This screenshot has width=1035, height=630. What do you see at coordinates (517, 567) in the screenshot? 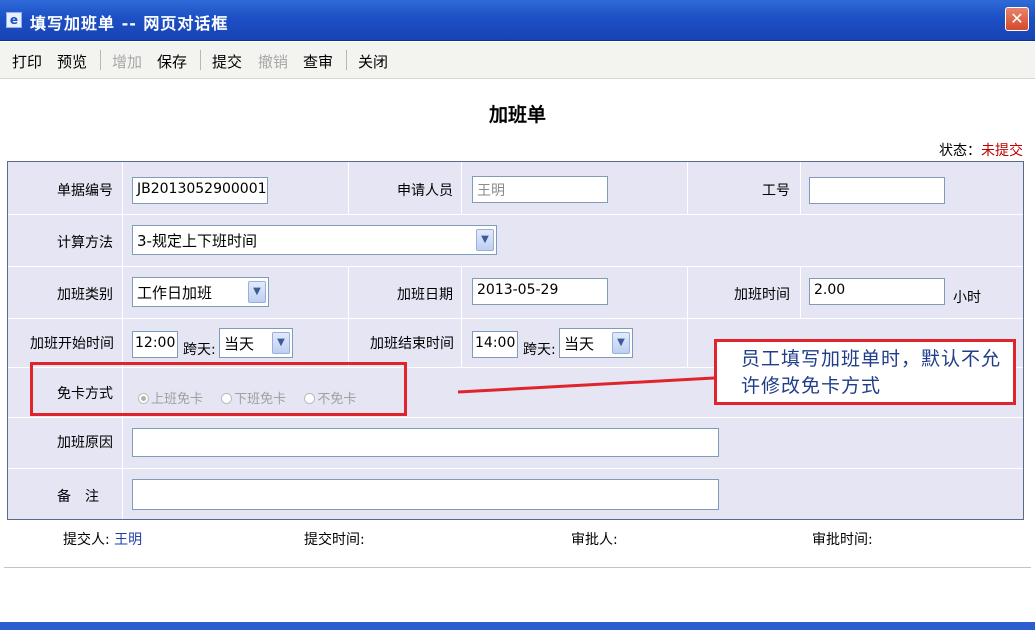
I see `footer-divider` at bounding box center [517, 567].